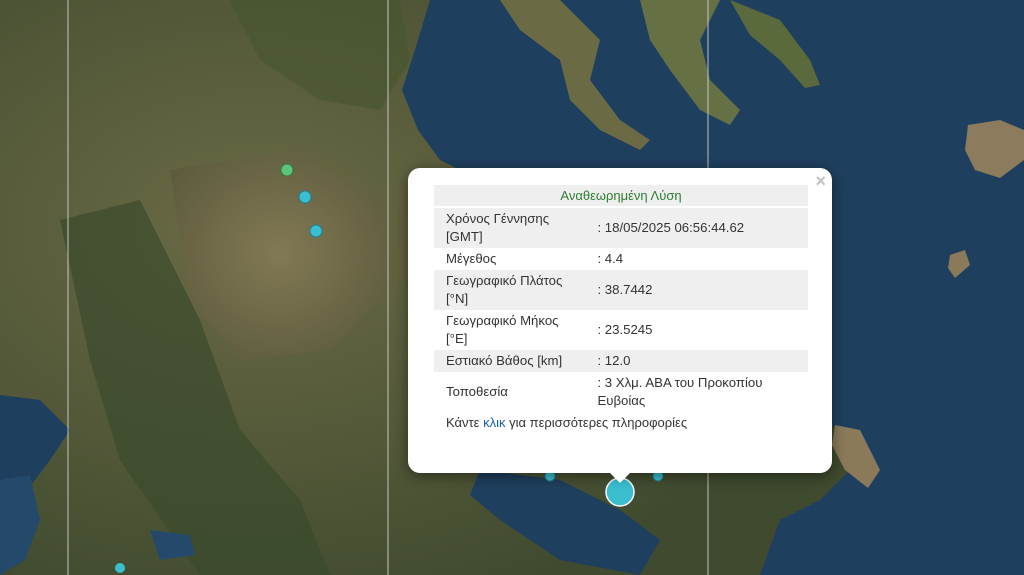  Describe the element at coordinates (699, 290) in the screenshot. I see `row-value: : 38.7442` at that location.